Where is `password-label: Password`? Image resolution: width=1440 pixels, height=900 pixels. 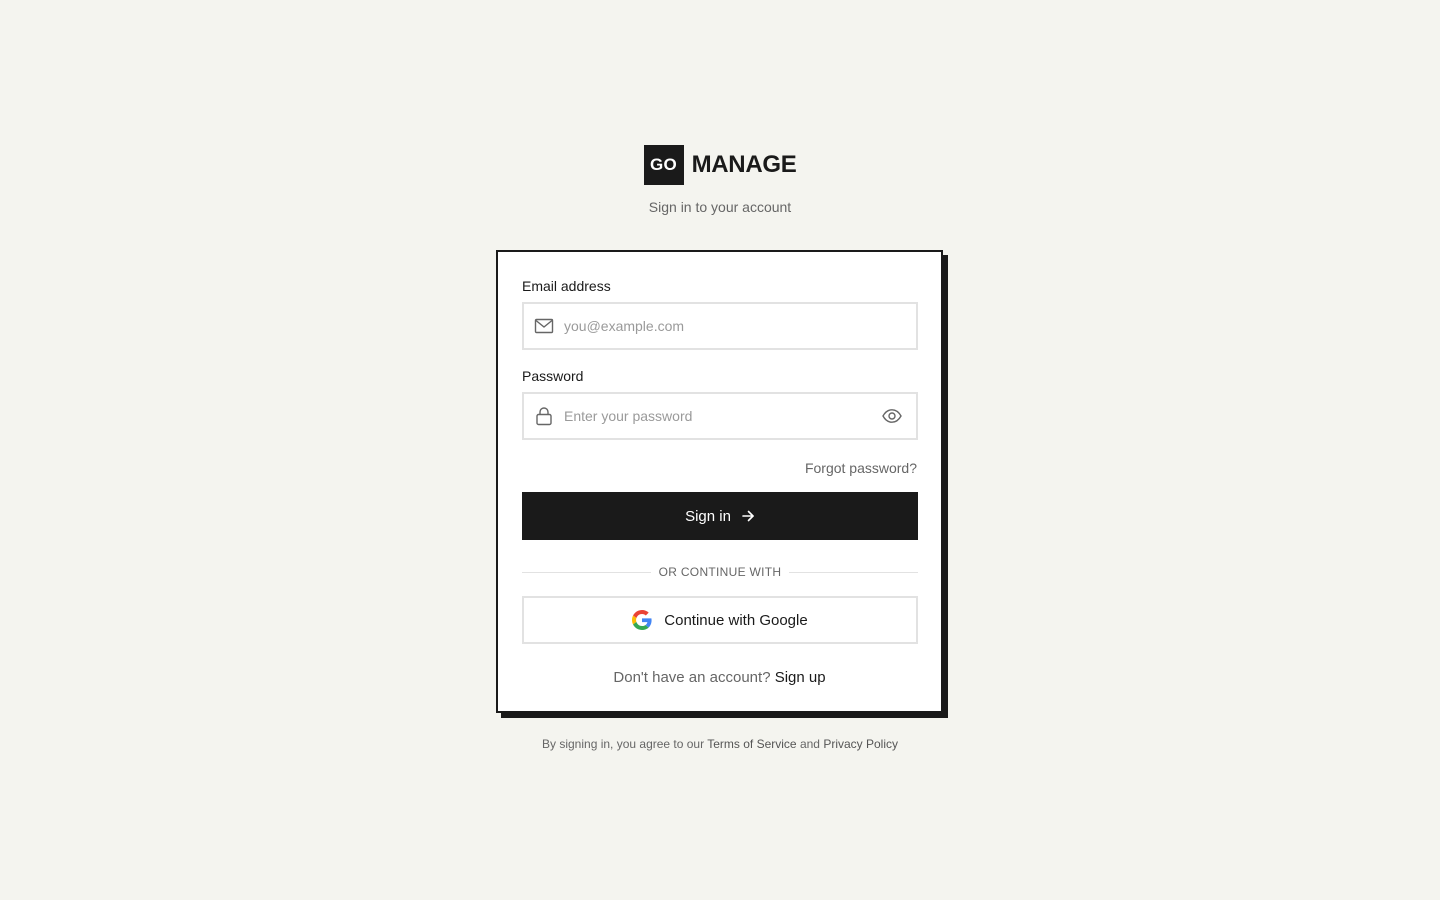 password-label: Password is located at coordinates (553, 376).